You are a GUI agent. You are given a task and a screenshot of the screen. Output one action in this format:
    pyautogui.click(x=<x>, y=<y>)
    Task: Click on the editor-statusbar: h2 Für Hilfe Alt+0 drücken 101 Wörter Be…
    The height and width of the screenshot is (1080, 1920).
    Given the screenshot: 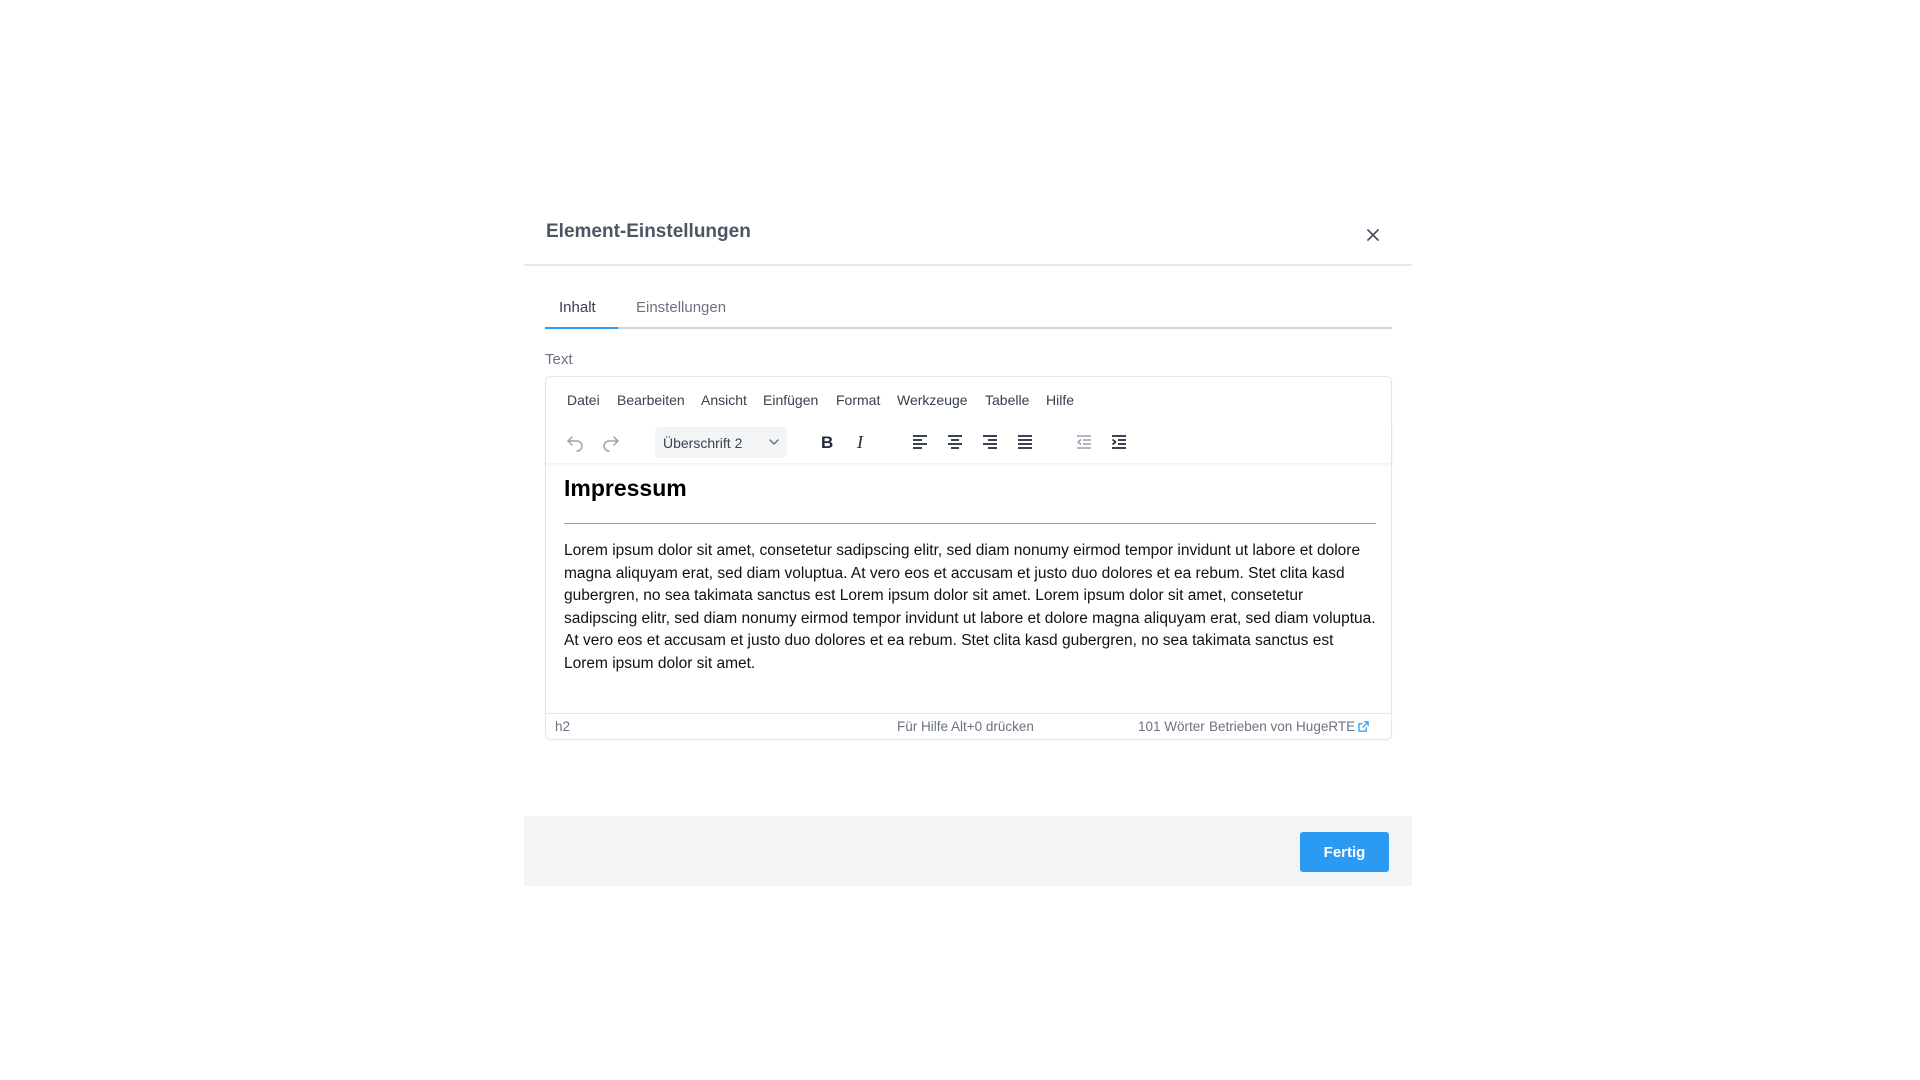 What is the action you would take?
    pyautogui.click(x=968, y=726)
    